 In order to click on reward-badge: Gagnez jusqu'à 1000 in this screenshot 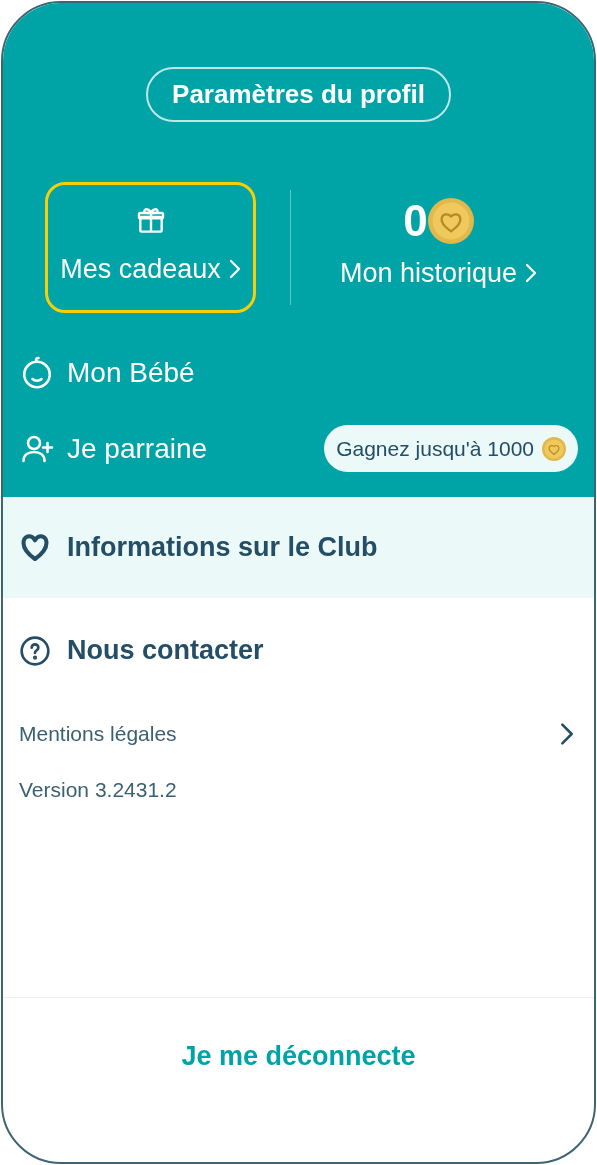, I will do `click(451, 448)`.